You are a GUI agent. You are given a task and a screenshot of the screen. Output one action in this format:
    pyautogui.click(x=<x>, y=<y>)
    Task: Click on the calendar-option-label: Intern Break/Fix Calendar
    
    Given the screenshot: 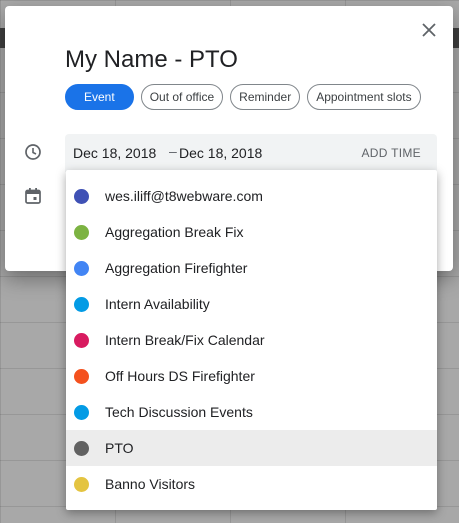 What is the action you would take?
    pyautogui.click(x=185, y=340)
    